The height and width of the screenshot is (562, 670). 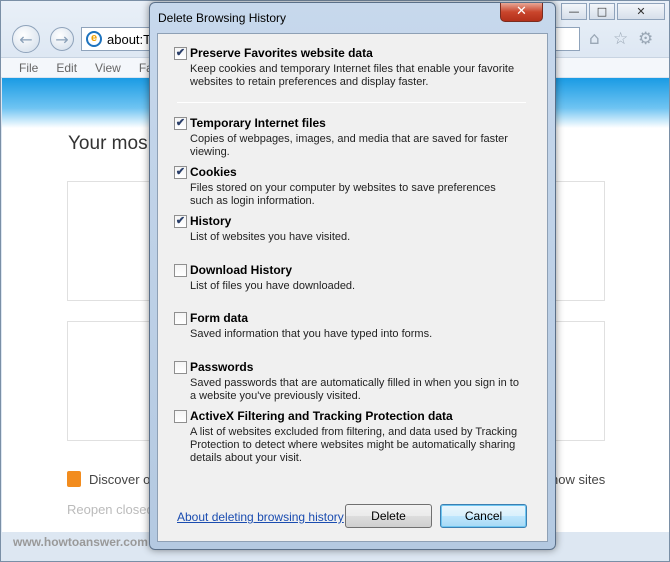 I want to click on ie-logo-icon: e, so click(x=94, y=39).